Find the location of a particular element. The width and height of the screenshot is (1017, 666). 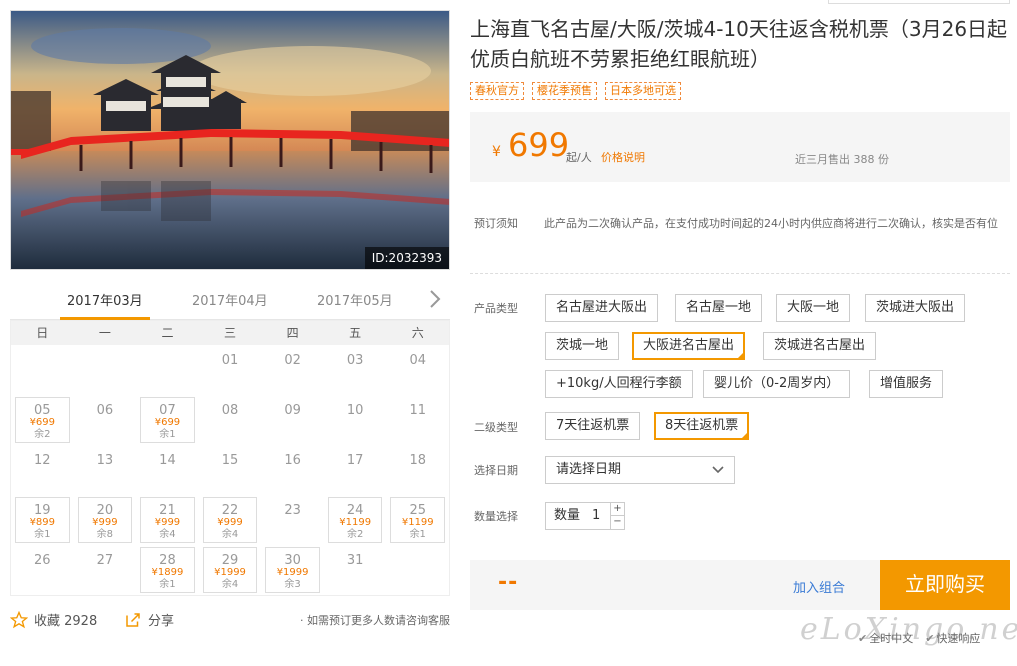

calendar-day-box: 02 is located at coordinates (292, 370).